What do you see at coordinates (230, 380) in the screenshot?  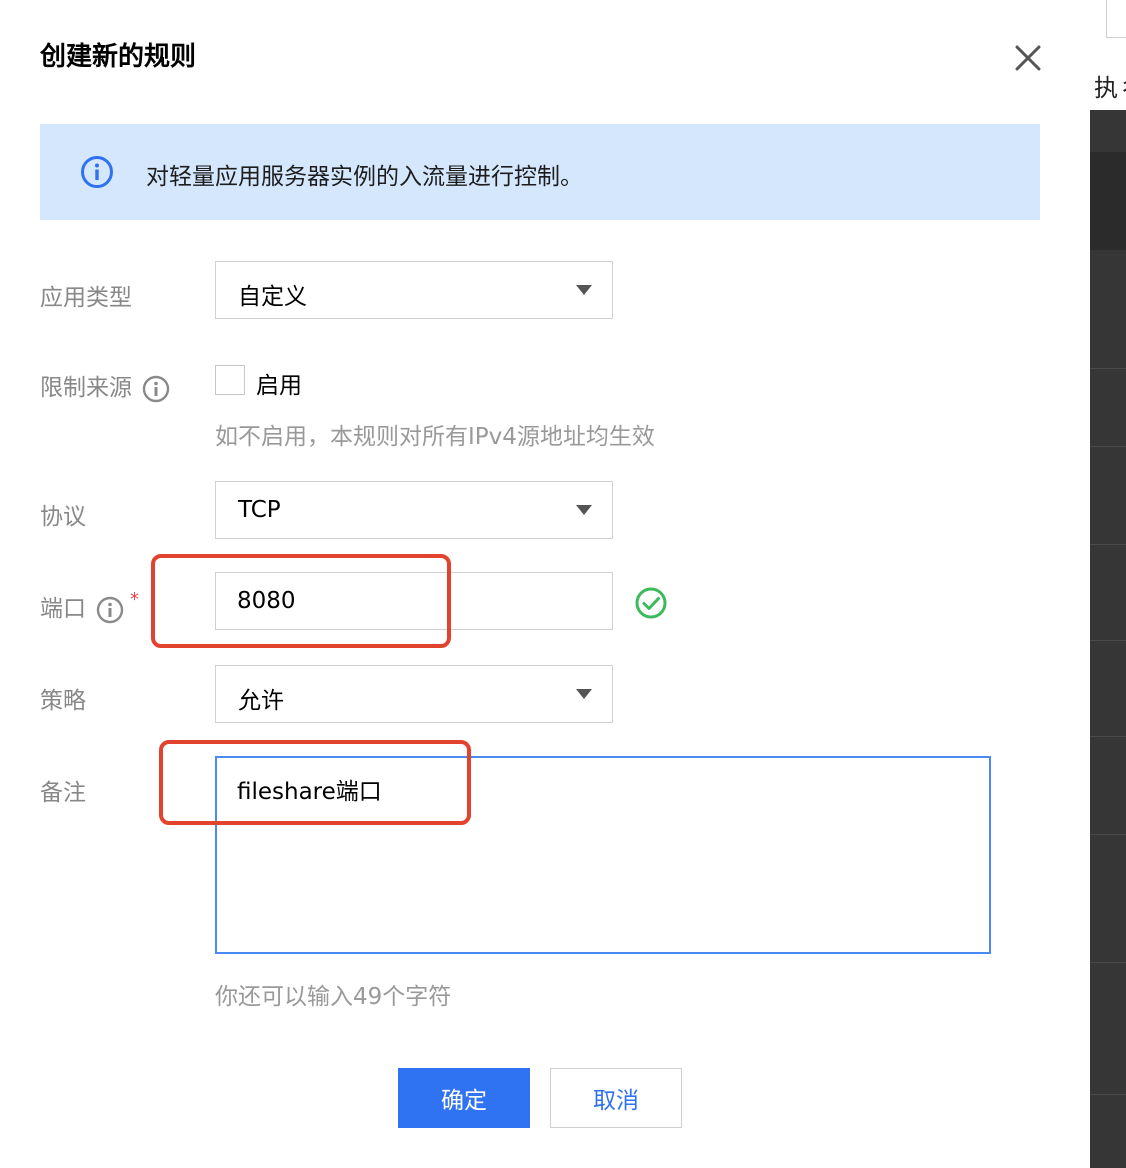 I see `enable-source-checkbox` at bounding box center [230, 380].